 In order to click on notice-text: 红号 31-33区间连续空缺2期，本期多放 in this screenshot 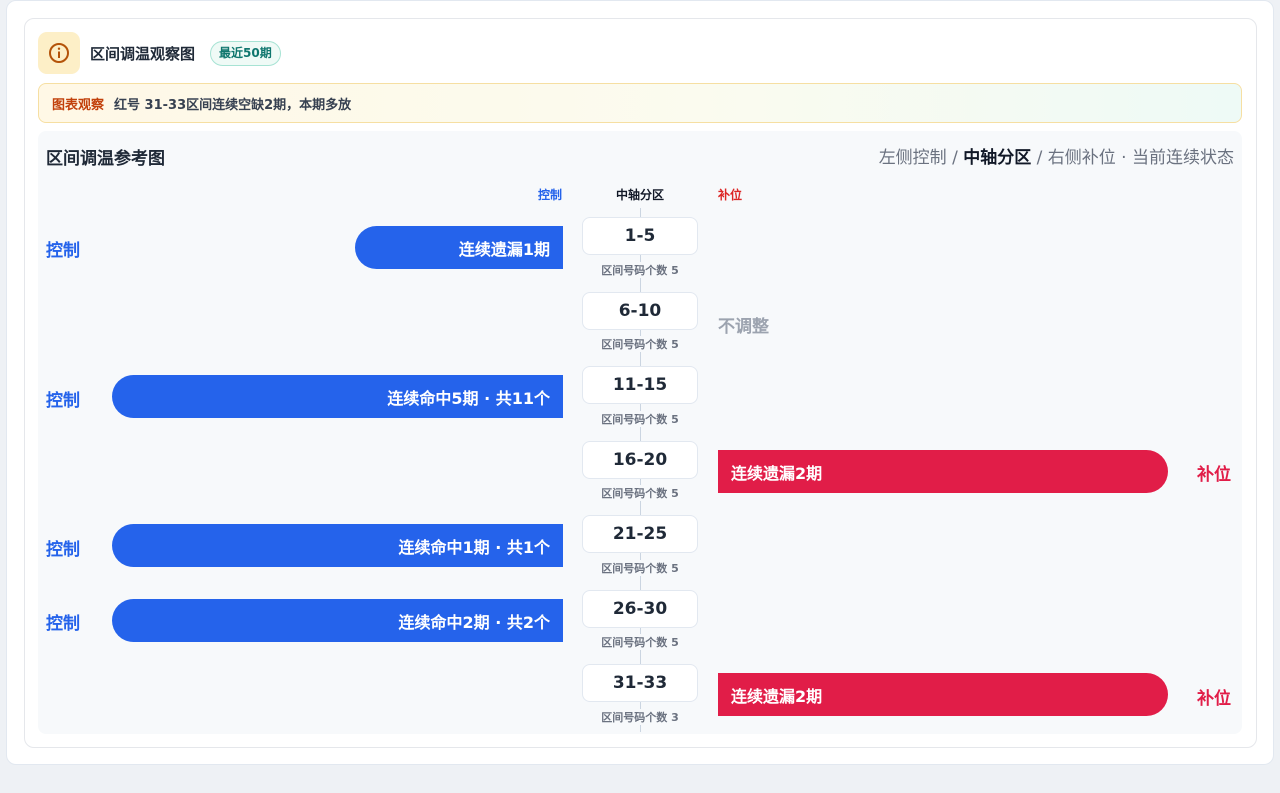, I will do `click(233, 105)`.